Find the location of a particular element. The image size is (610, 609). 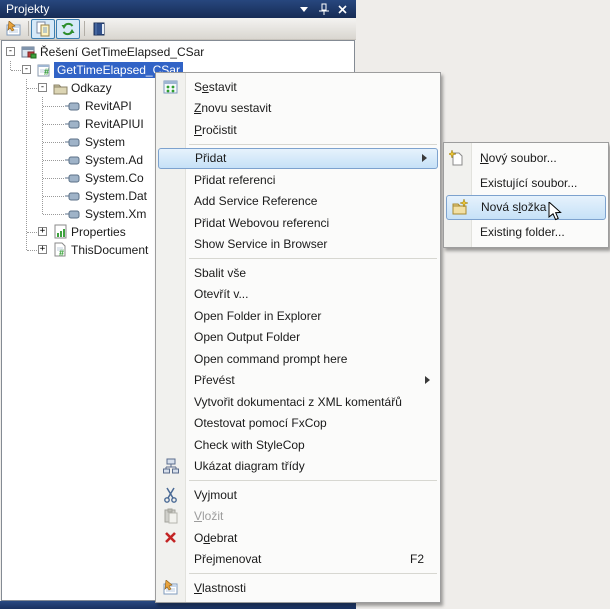

tree-item-label: Řešení GetTimeElapsed_CSar is located at coordinates (122, 52).